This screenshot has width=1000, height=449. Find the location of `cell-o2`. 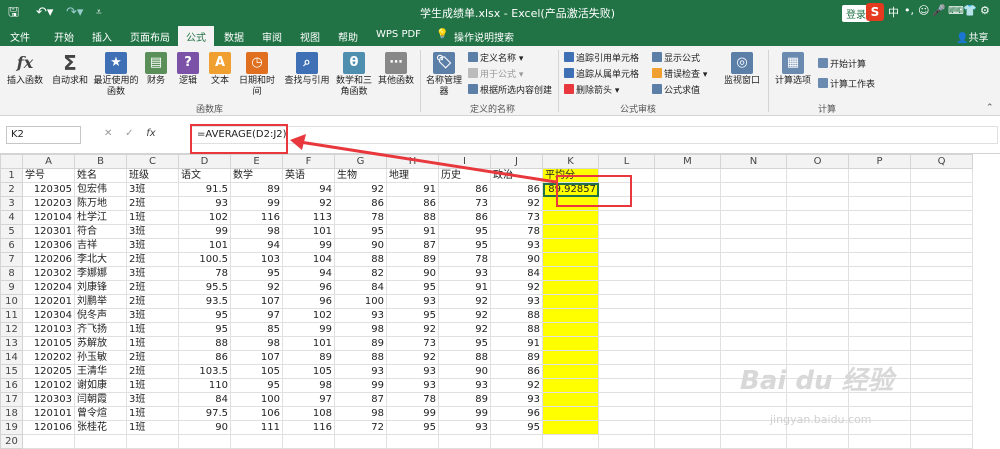

cell-o2 is located at coordinates (817, 189).